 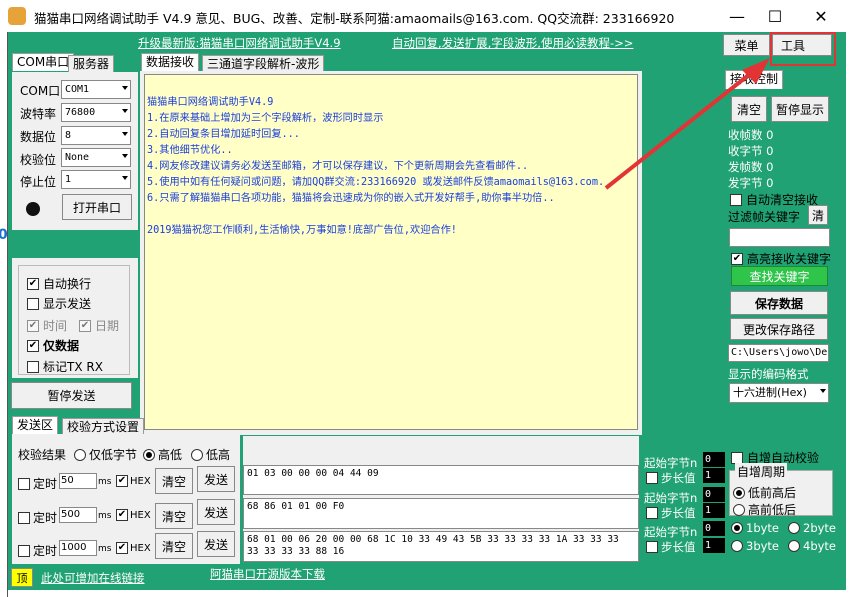 What do you see at coordinates (680, 129) in the screenshot?
I see `arrow-shaft` at bounding box center [680, 129].